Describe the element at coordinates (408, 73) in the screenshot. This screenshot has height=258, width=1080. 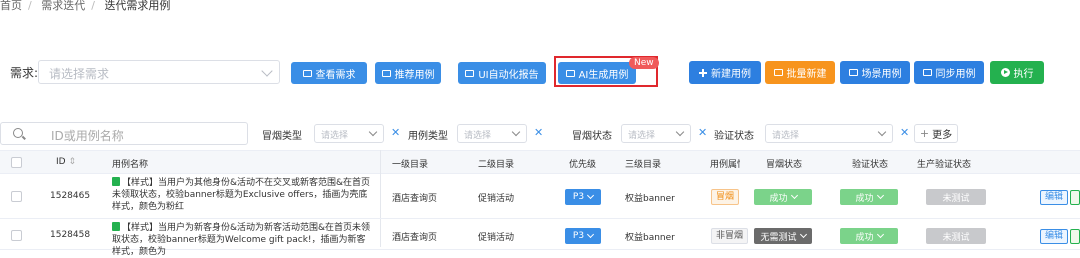
I see `recommend-case-button: 推荐用例` at that location.